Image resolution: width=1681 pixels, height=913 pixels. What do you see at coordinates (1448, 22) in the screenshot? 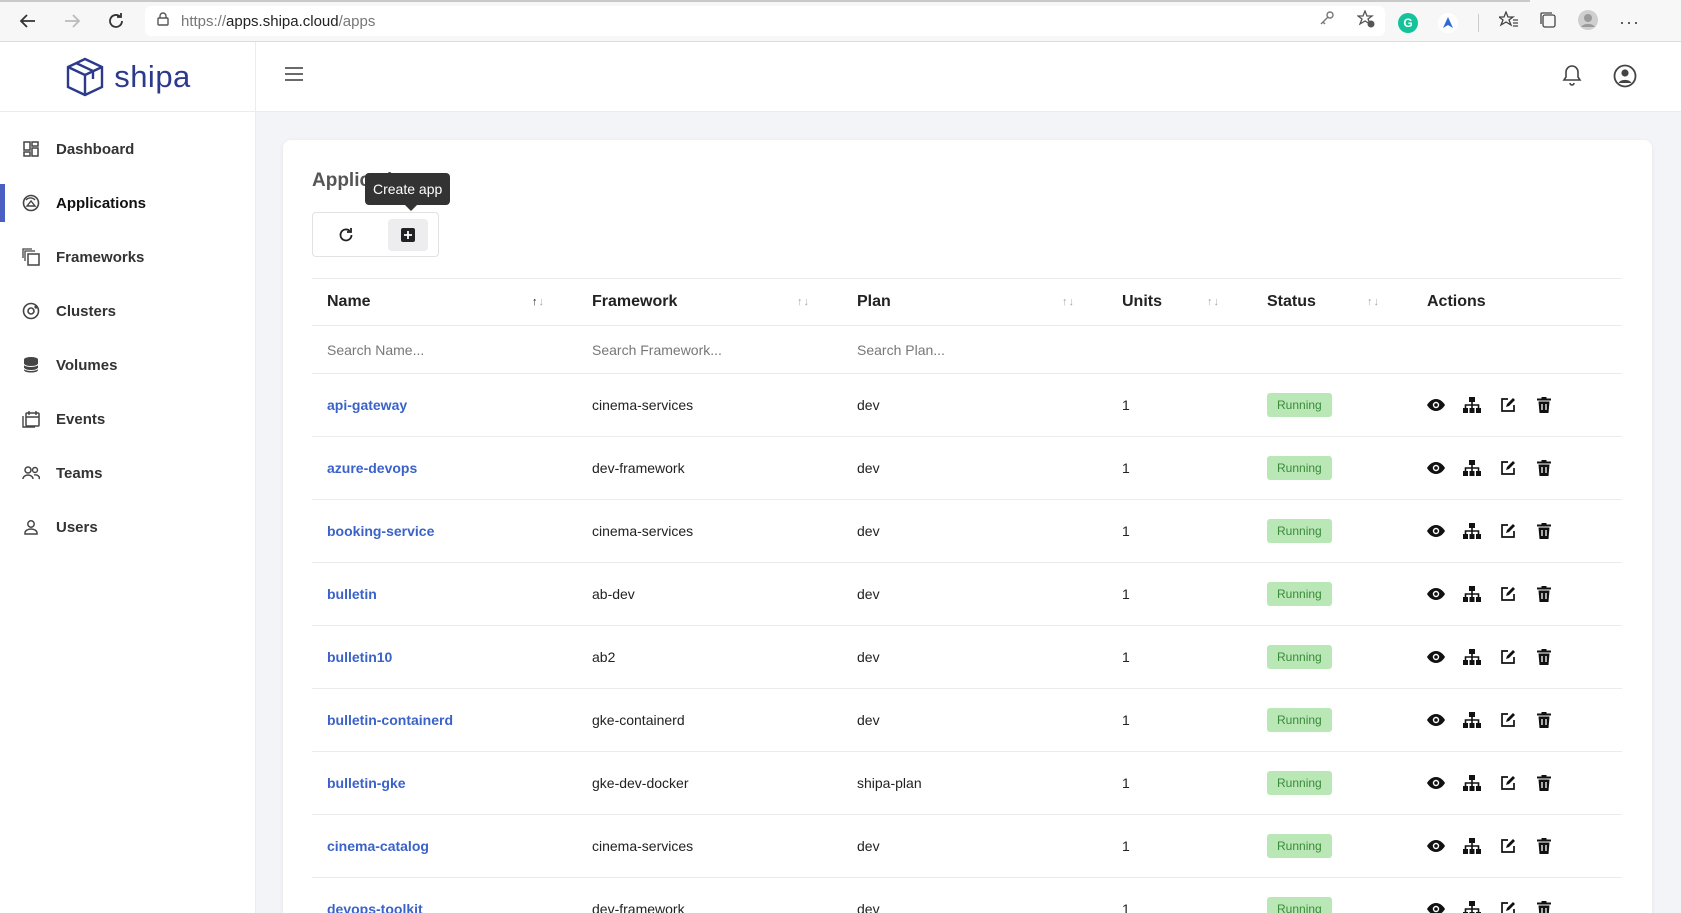
I see `extension-icon` at bounding box center [1448, 22].